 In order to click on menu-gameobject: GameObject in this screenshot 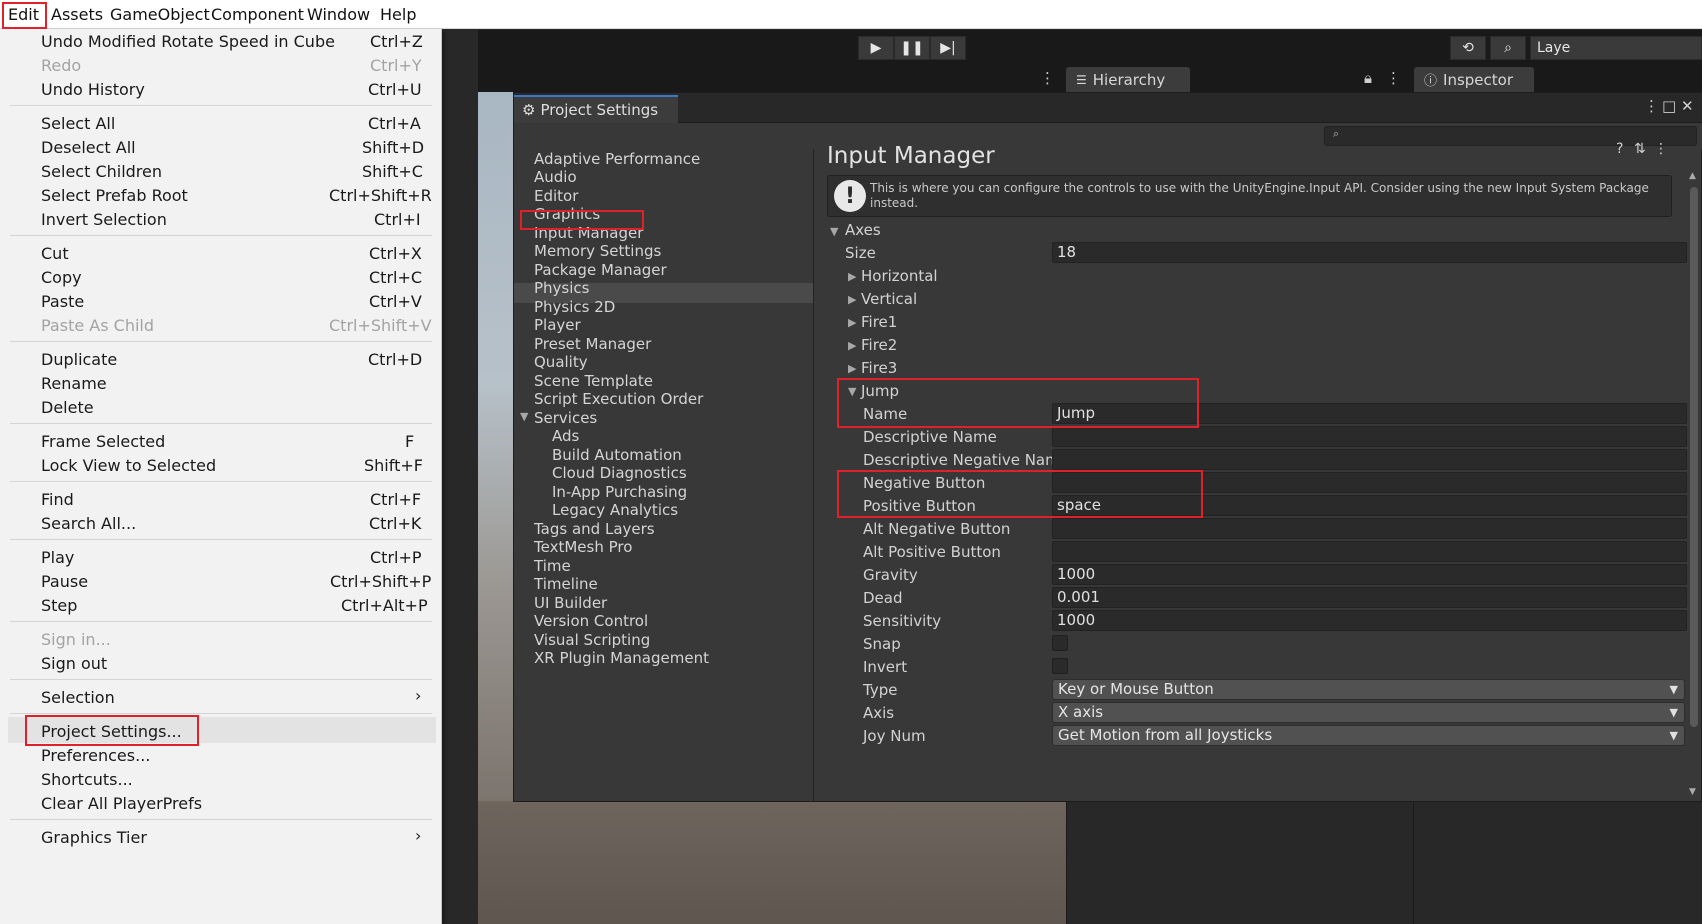, I will do `click(160, 14)`.